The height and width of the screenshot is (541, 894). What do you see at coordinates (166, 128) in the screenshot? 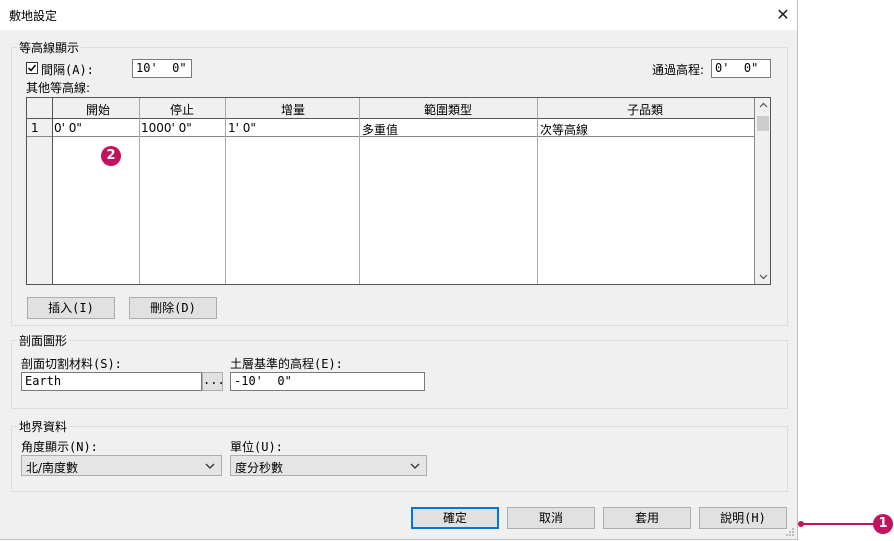
I see `cell-stop: 1000' 0"` at bounding box center [166, 128].